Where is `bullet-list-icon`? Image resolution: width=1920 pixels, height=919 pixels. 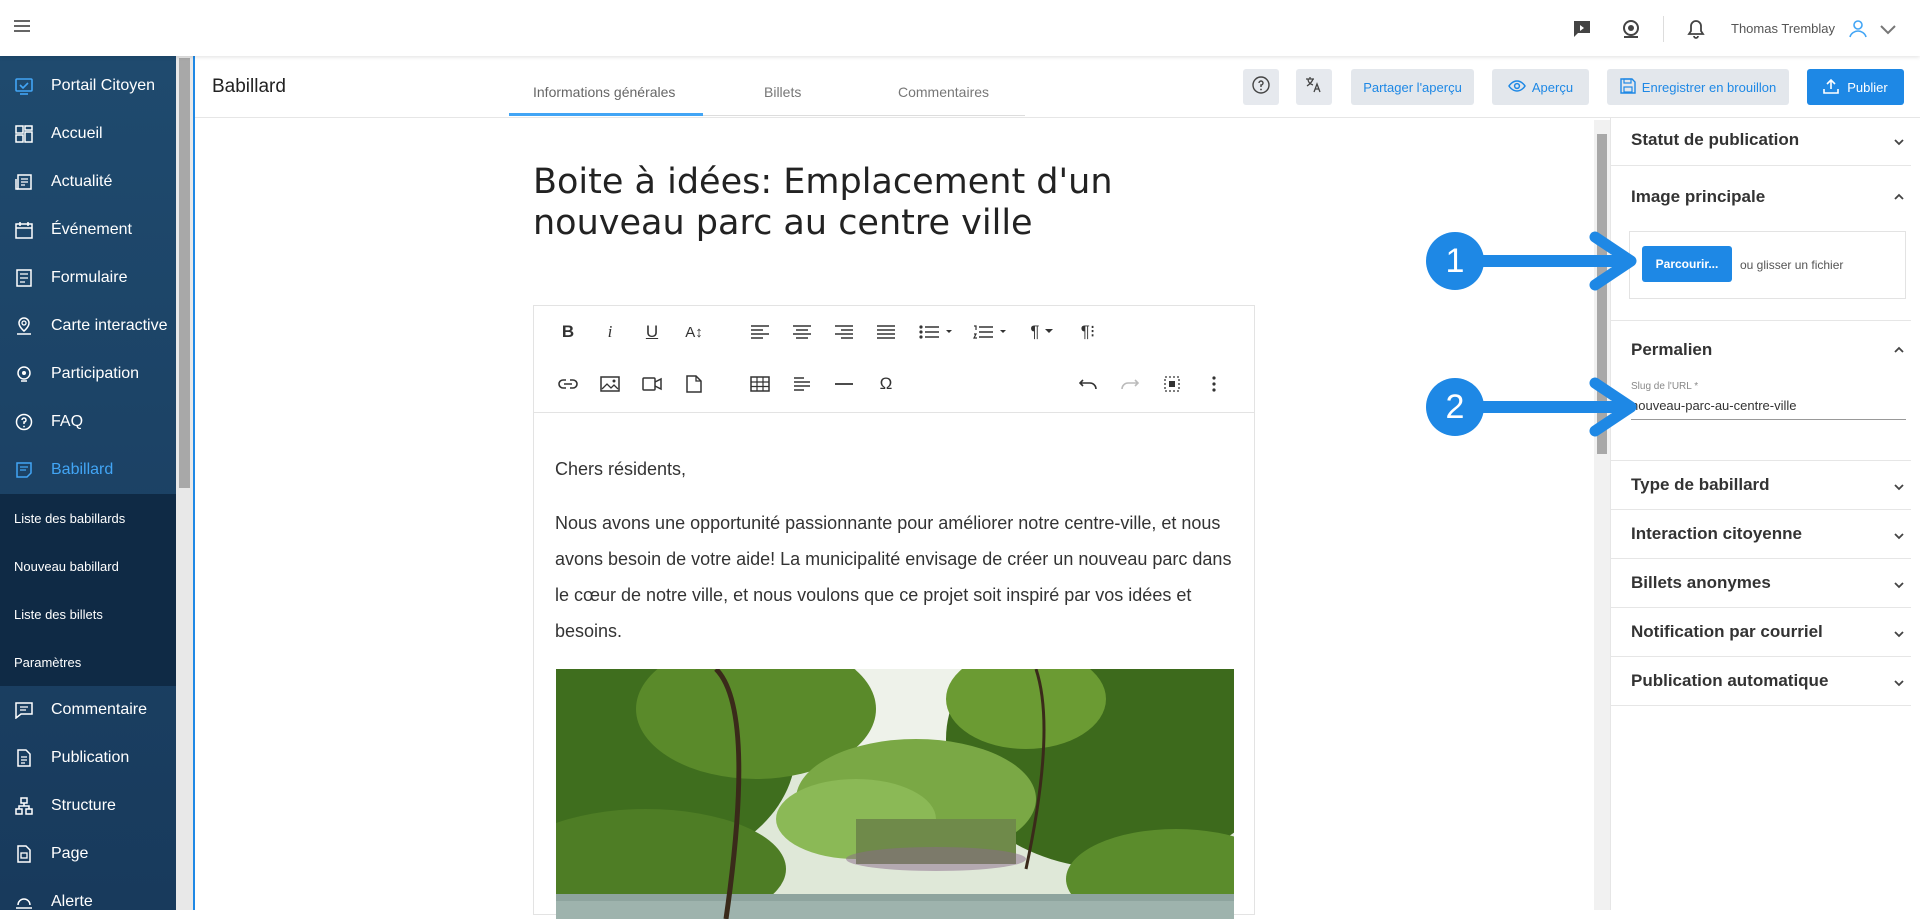 bullet-list-icon is located at coordinates (937, 332).